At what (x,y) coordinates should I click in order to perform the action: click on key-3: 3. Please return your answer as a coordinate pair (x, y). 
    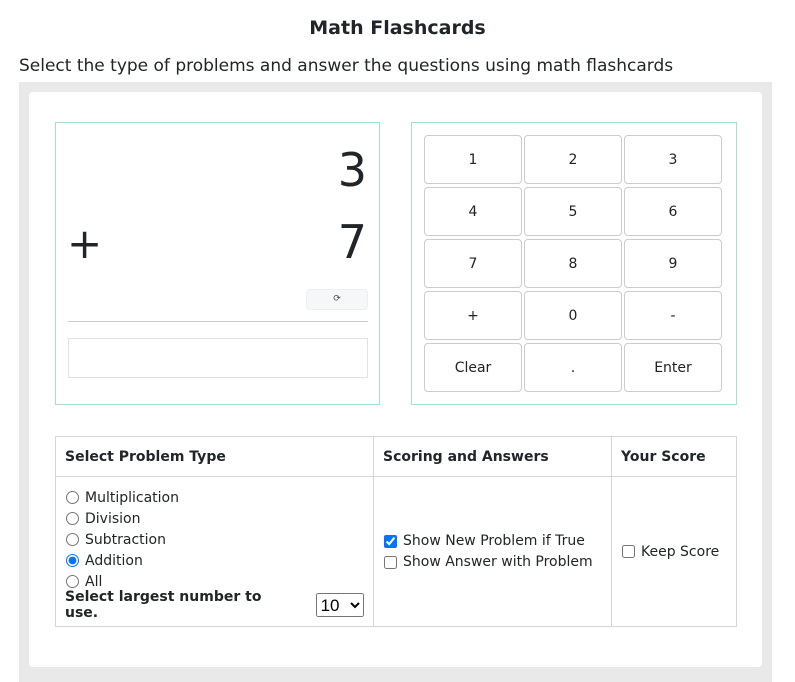
    Looking at the image, I should click on (673, 159).